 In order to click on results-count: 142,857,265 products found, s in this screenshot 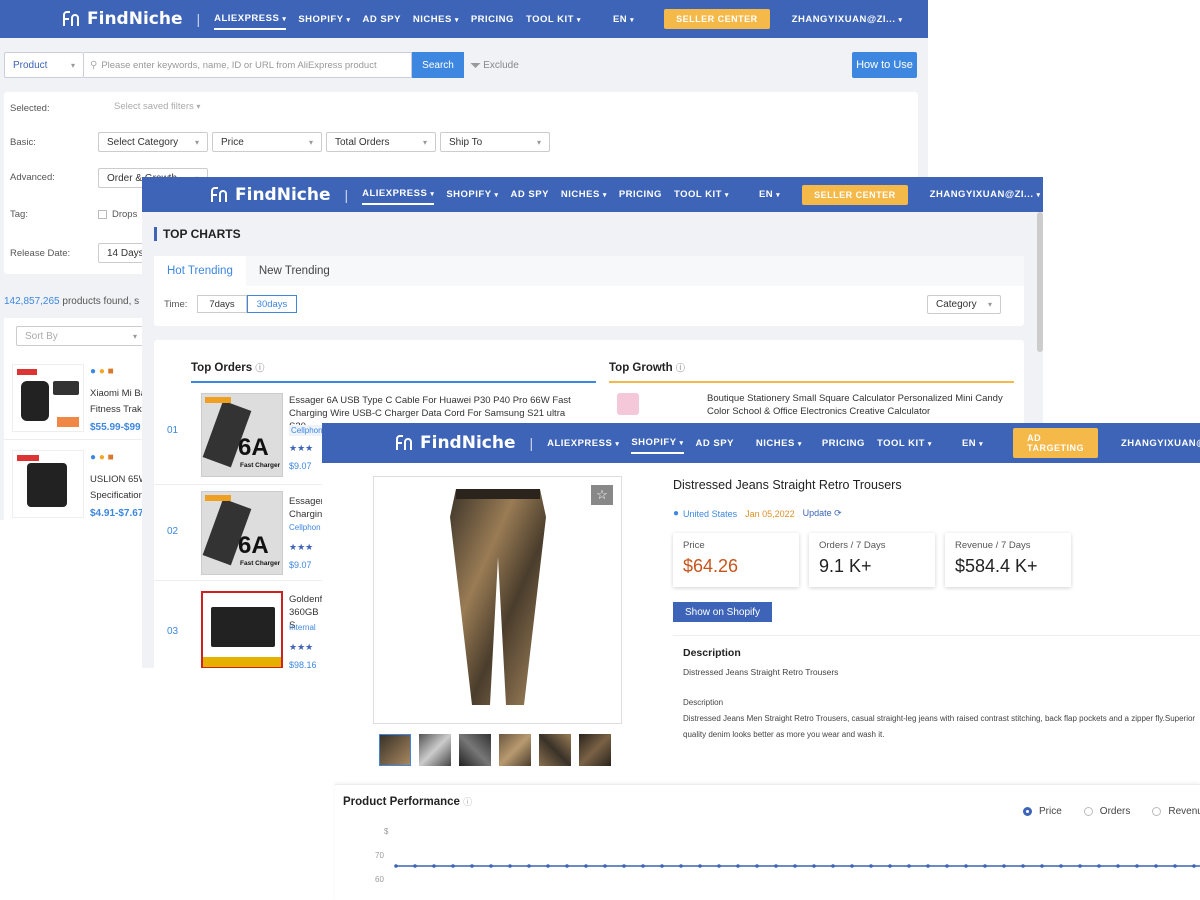, I will do `click(72, 301)`.